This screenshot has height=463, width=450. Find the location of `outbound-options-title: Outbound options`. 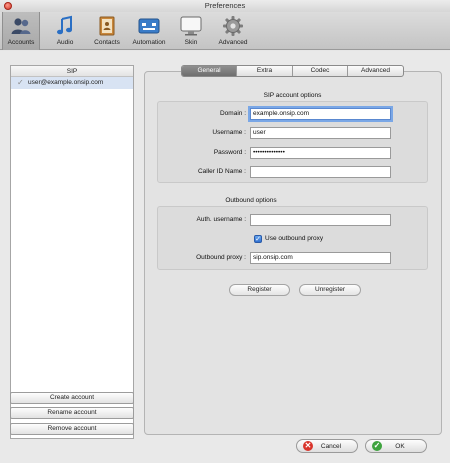

outbound-options-title: Outbound options is located at coordinates (251, 200).